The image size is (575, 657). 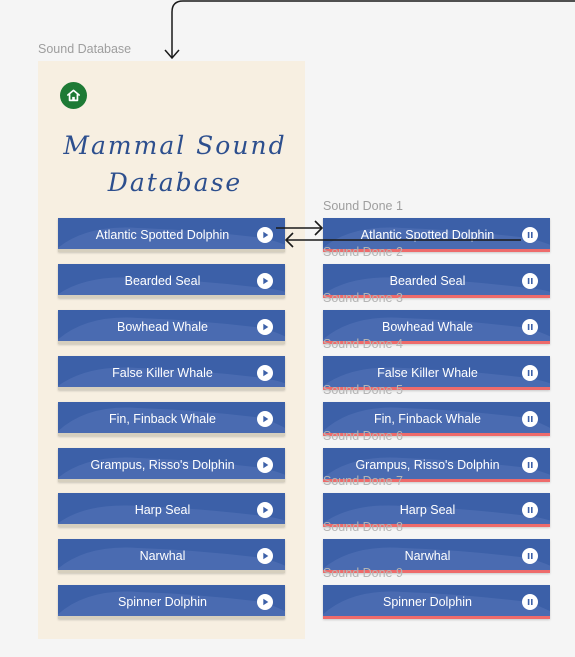 I want to click on sound-card: Spinner Dolphin, so click(x=171, y=602).